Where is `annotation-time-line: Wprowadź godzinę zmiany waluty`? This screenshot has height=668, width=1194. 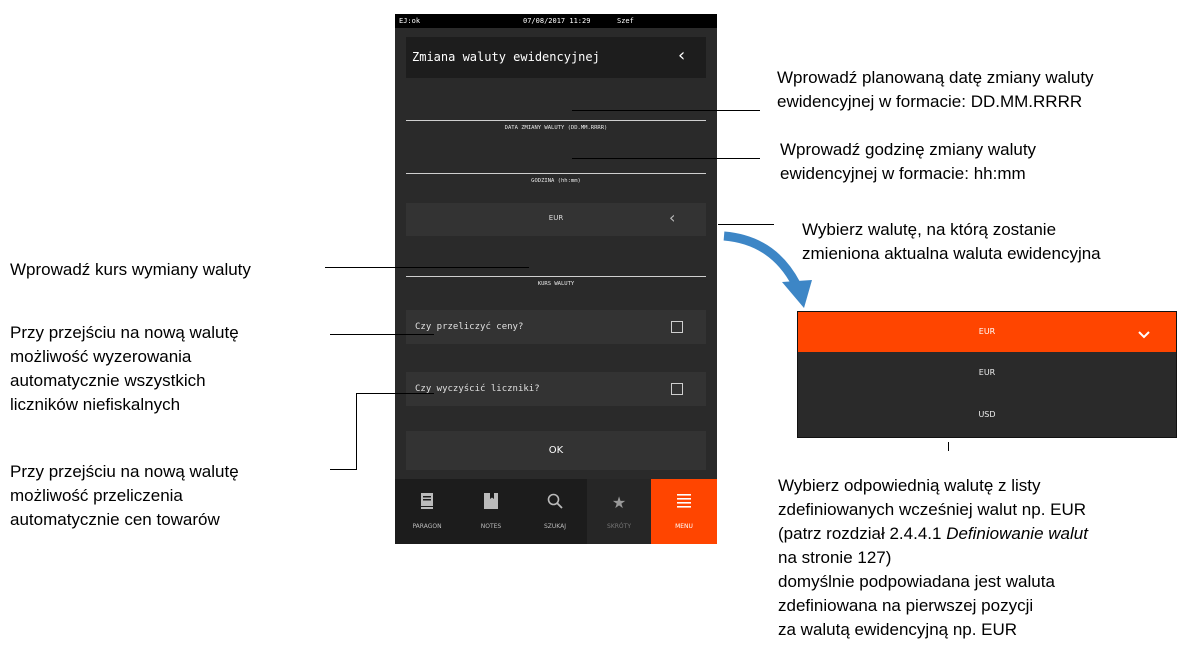 annotation-time-line: Wprowadź godzinę zmiany waluty is located at coordinates (908, 149).